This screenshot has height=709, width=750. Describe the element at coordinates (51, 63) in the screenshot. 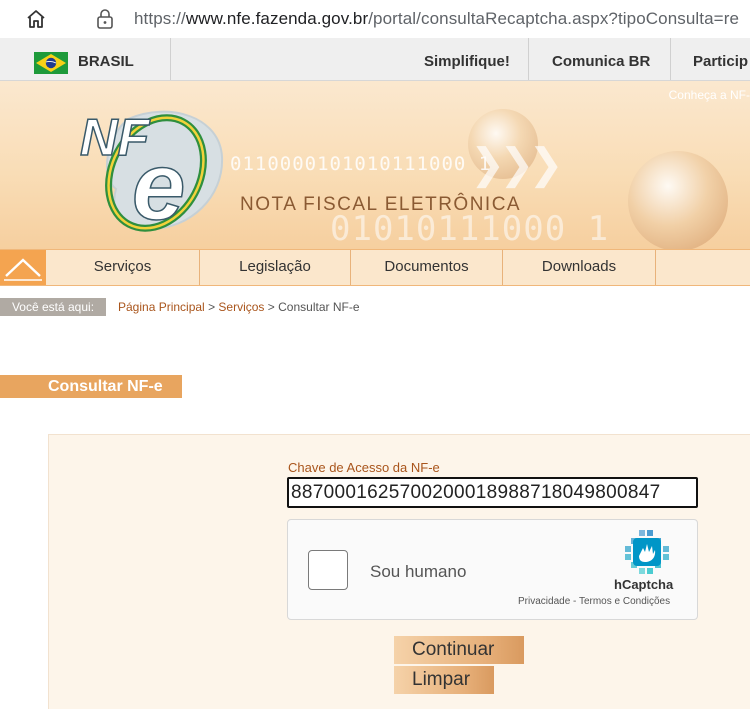

I see `brazil-flag-icon` at that location.